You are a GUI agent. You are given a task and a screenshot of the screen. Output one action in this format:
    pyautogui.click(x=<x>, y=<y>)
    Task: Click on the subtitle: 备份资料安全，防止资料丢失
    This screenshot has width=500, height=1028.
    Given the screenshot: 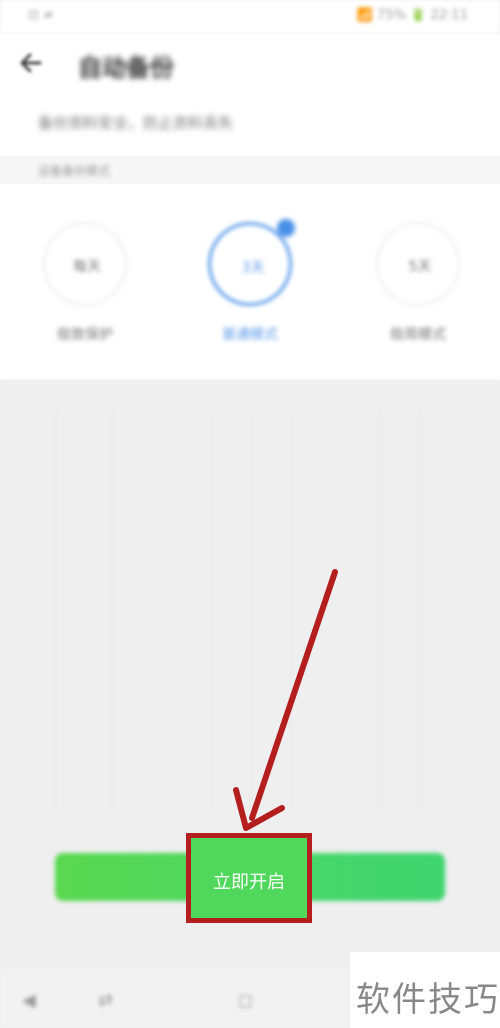 What is the action you would take?
    pyautogui.click(x=136, y=123)
    